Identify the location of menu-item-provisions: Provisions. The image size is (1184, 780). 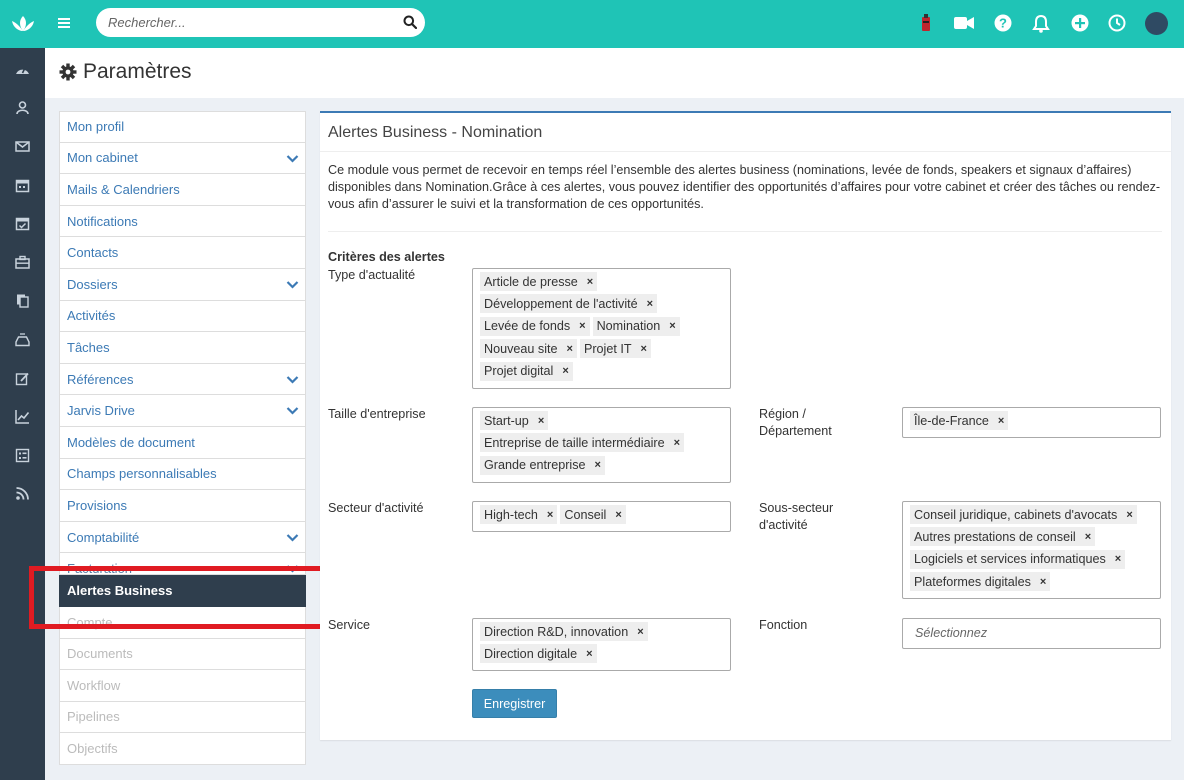
(182, 506).